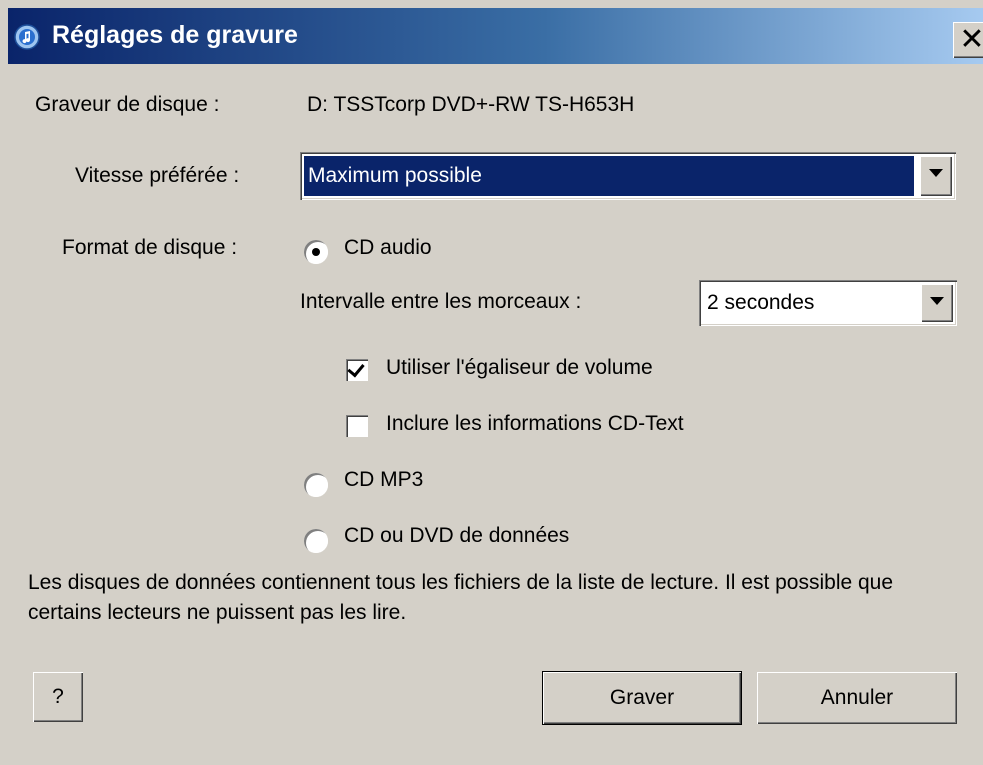 The image size is (983, 765). I want to click on checkbox-sound-check, so click(357, 370).